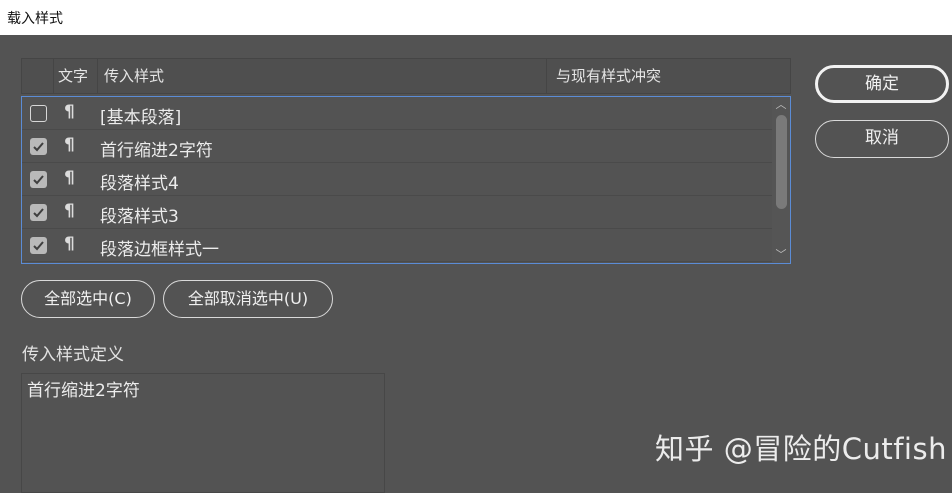  I want to click on chevron-down-icon: ﹀, so click(781, 255).